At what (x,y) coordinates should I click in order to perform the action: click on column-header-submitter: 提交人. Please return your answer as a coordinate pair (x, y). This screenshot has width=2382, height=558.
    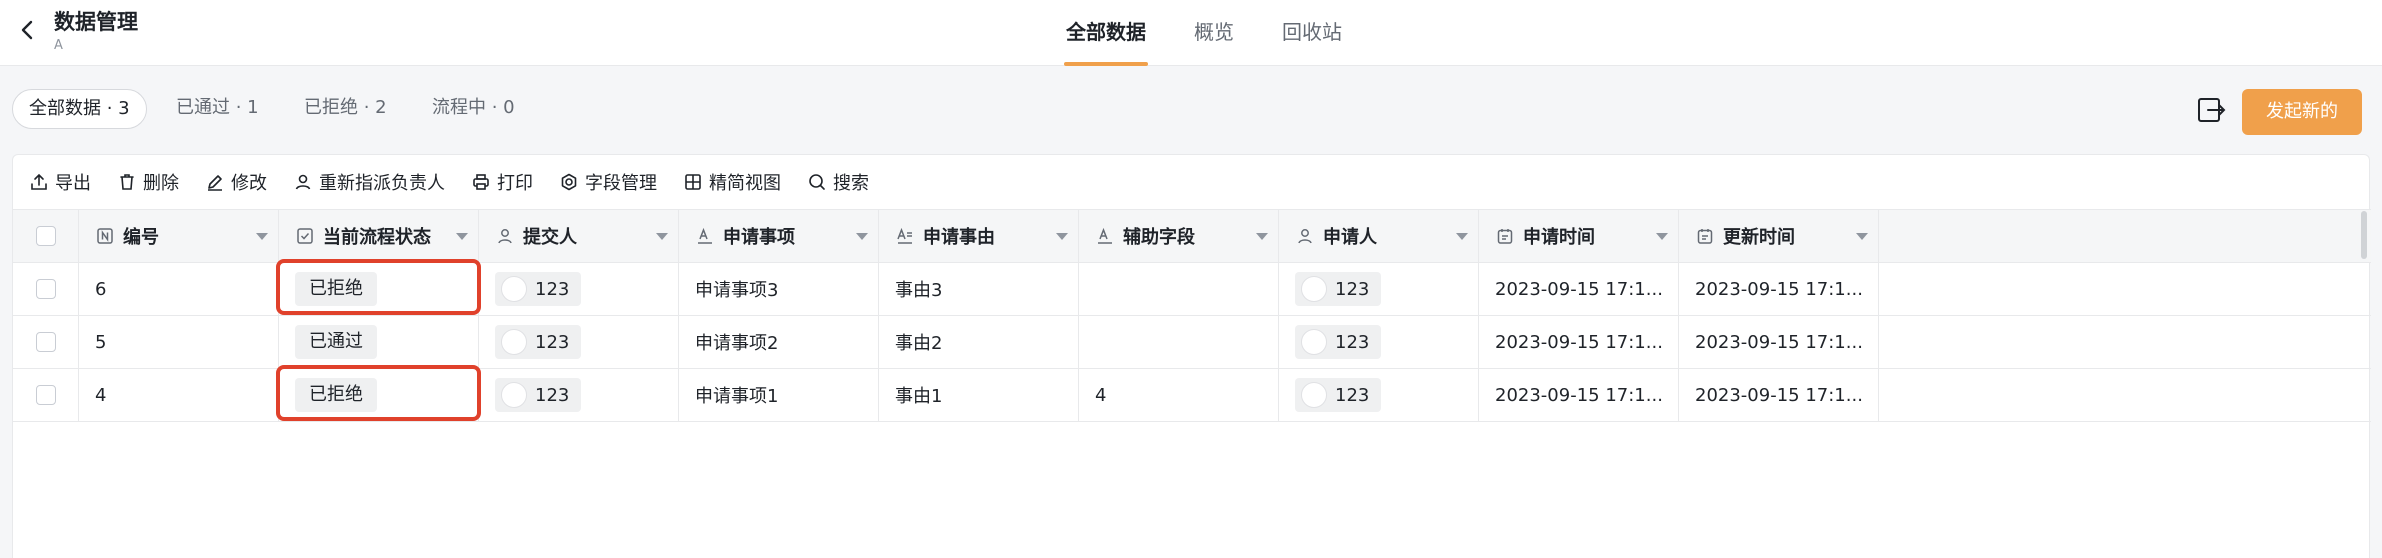
    Looking at the image, I should click on (579, 236).